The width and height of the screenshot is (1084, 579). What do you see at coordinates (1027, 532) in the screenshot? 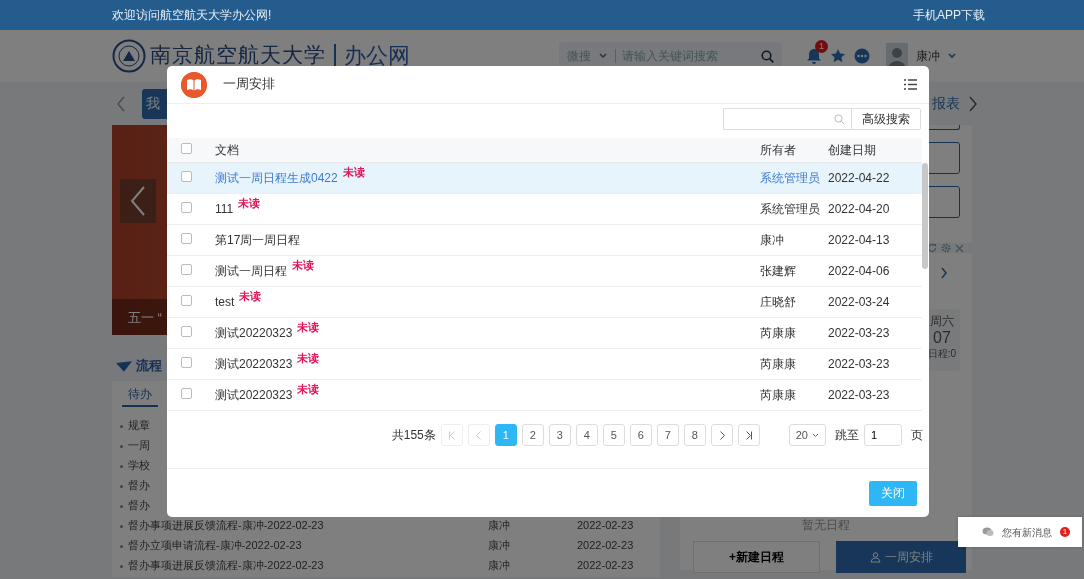
I see `message-text: 您有新消息` at bounding box center [1027, 532].